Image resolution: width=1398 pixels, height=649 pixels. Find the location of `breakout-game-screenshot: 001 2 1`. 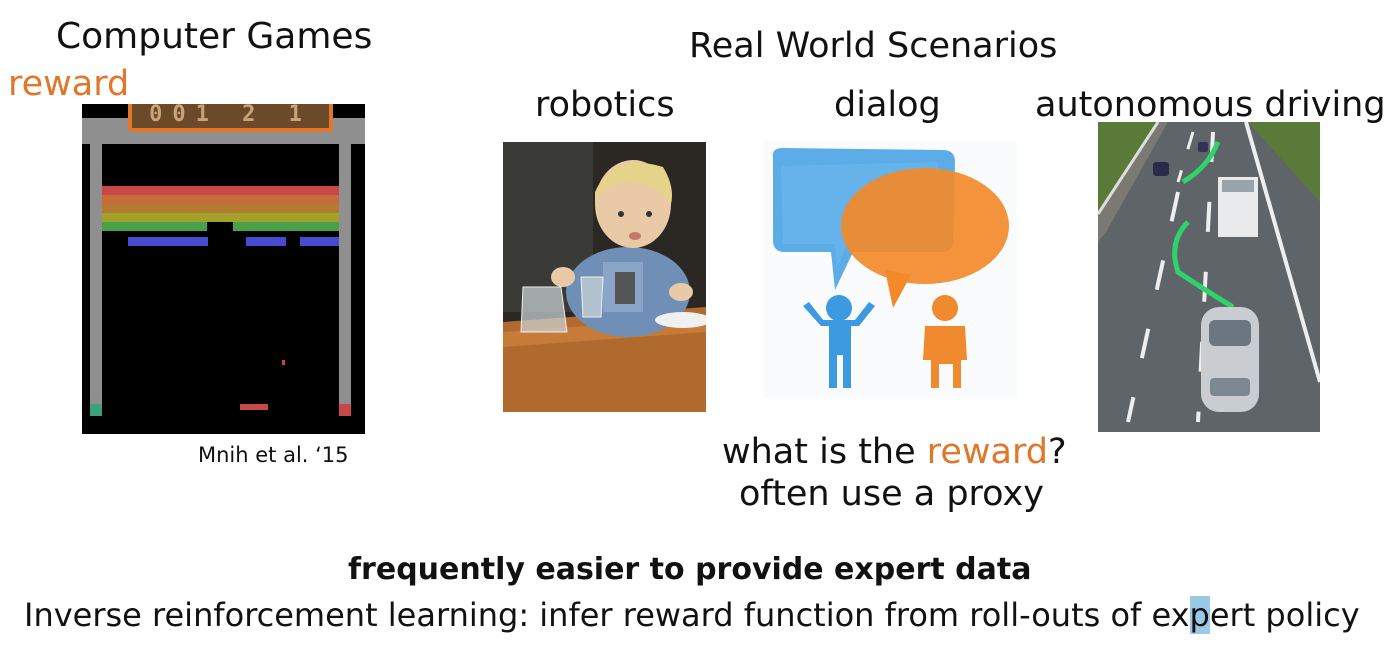

breakout-game-screenshot: 001 2 1 is located at coordinates (223, 269).